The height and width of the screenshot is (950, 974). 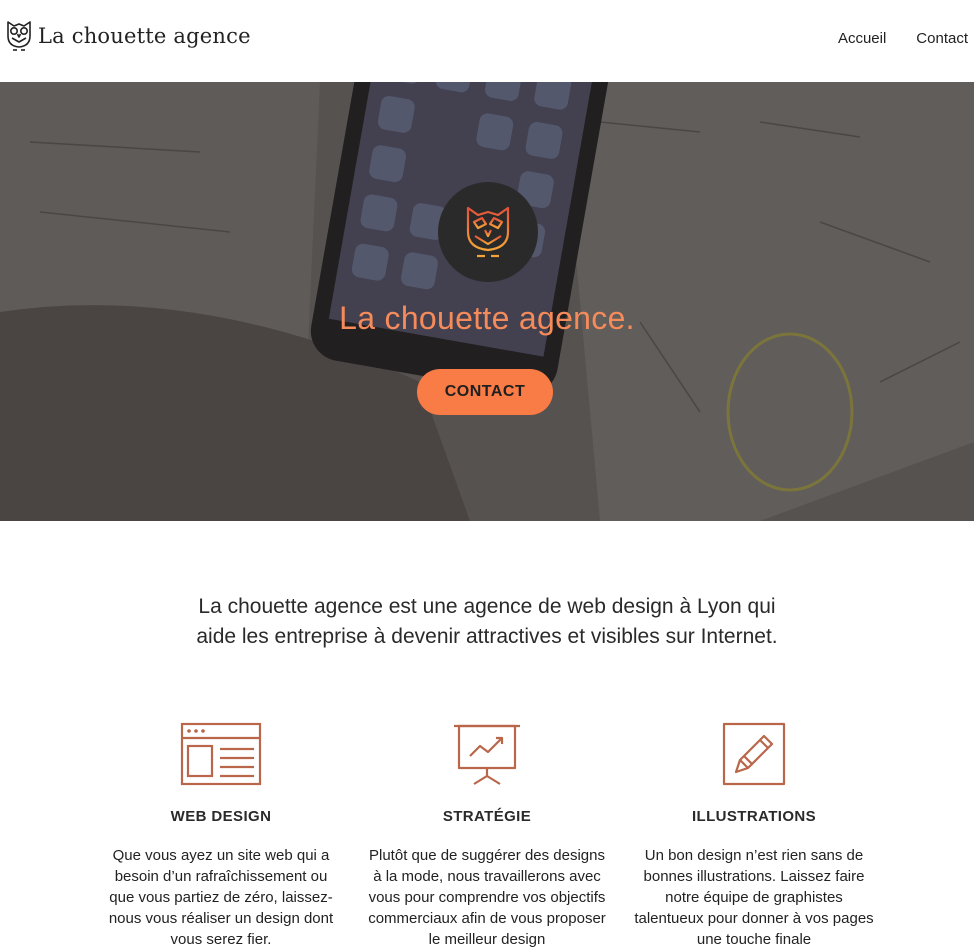 I want to click on brand-logo-link: La chouette agence, so click(x=127, y=36).